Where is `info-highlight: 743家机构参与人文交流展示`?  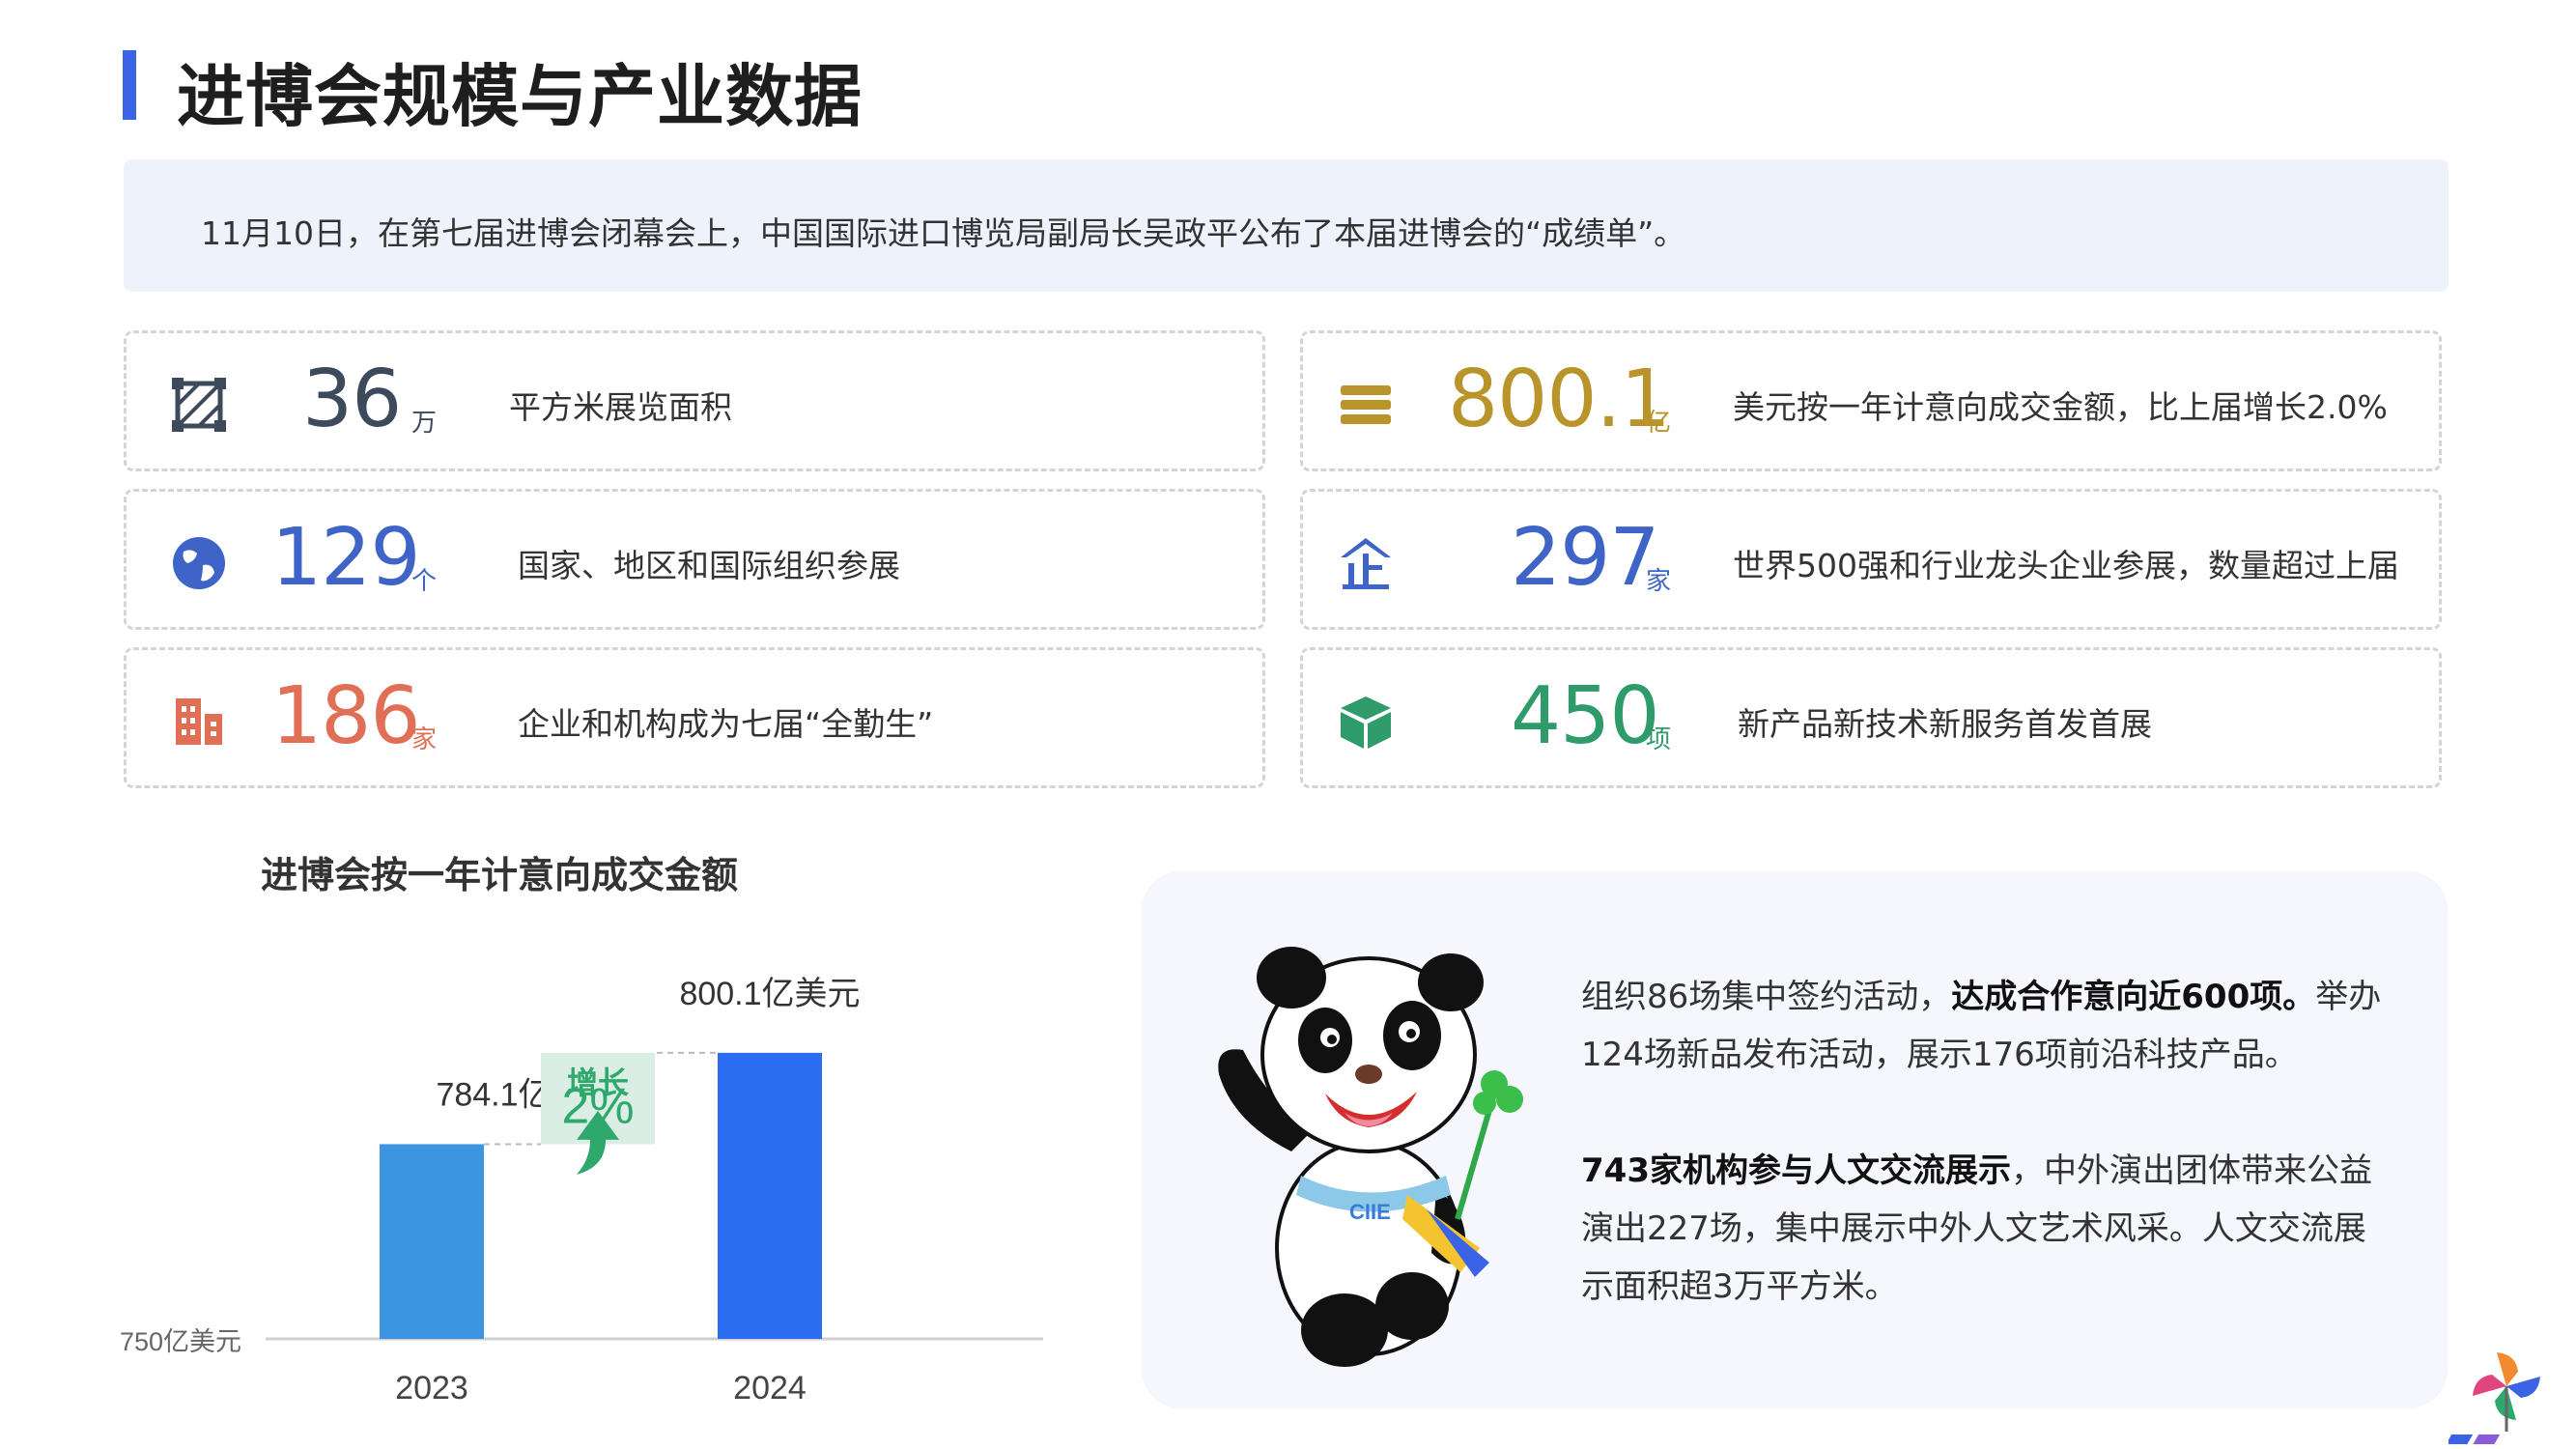 info-highlight: 743家机构参与人文交流展示 is located at coordinates (1796, 1170).